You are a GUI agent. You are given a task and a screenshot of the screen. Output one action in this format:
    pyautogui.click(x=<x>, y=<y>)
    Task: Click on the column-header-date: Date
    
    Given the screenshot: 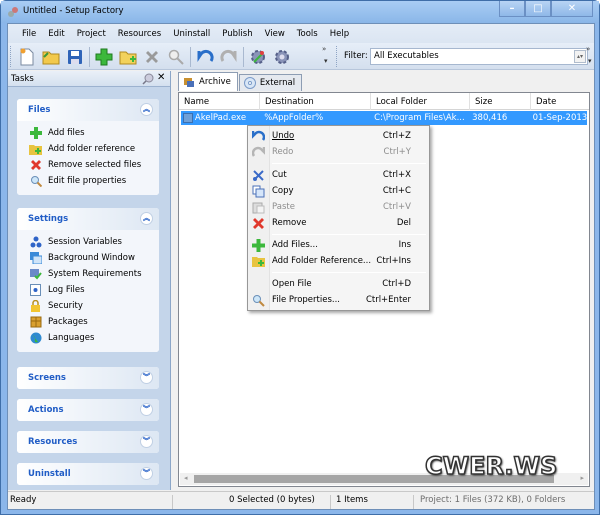 What is the action you would take?
    pyautogui.click(x=560, y=101)
    